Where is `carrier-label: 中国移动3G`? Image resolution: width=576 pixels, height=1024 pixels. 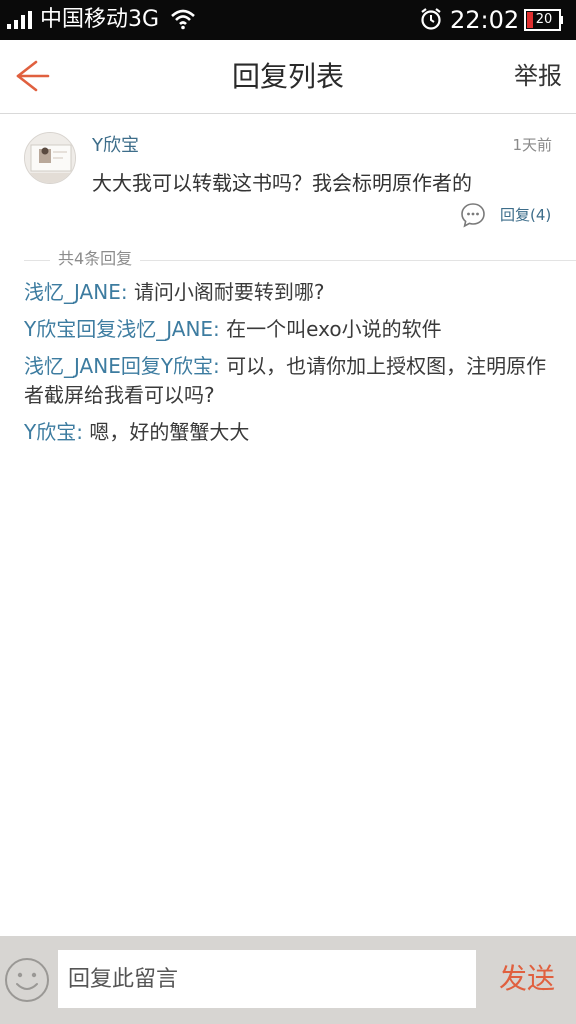
carrier-label: 中国移动3G is located at coordinates (100, 19).